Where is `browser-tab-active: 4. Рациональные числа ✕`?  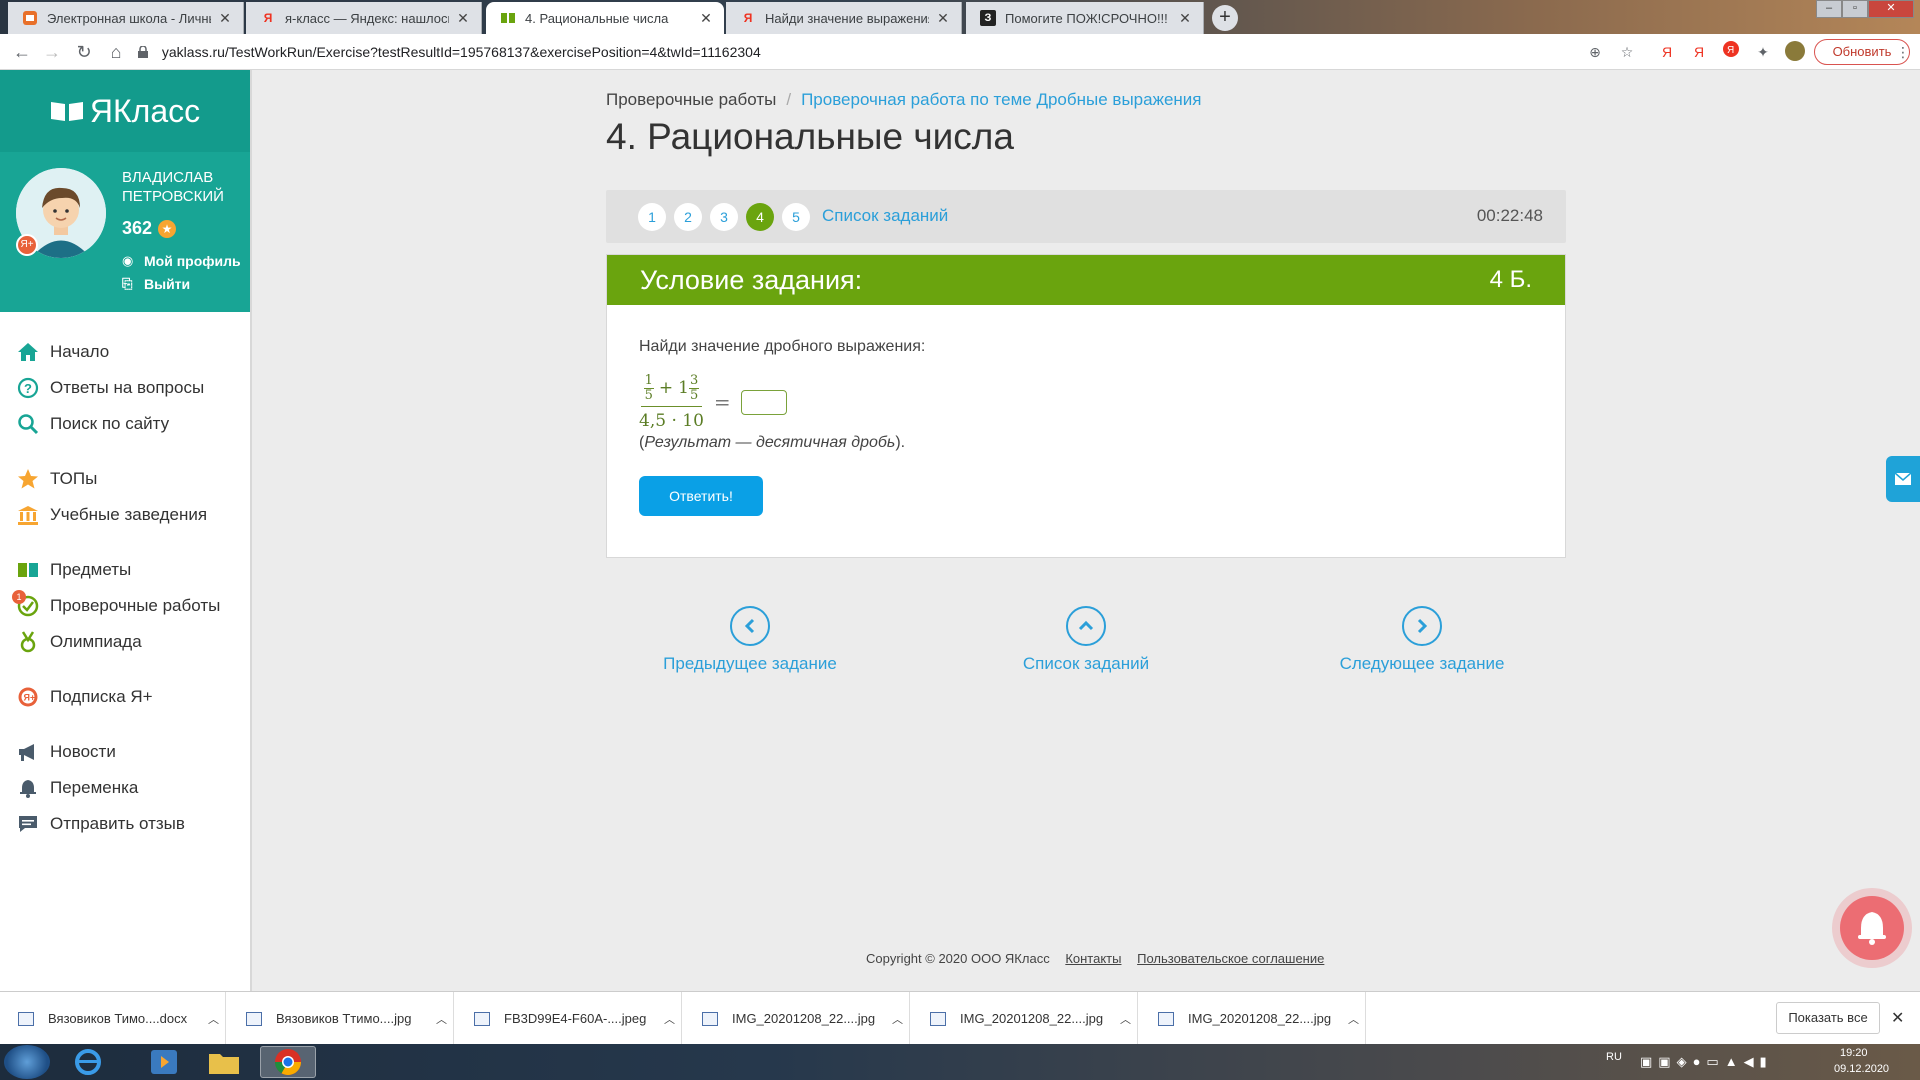 browser-tab-active: 4. Рациональные числа ✕ is located at coordinates (605, 18).